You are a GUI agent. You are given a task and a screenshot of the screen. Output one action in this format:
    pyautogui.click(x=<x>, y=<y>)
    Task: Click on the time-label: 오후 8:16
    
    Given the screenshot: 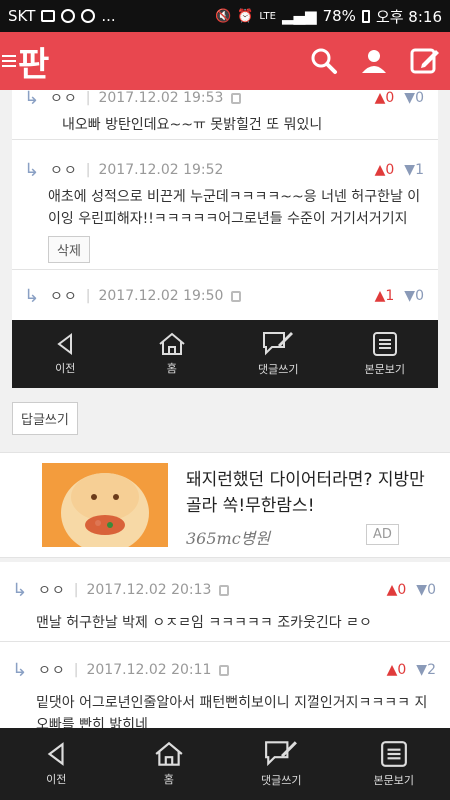 What is the action you would take?
    pyautogui.click(x=408, y=16)
    